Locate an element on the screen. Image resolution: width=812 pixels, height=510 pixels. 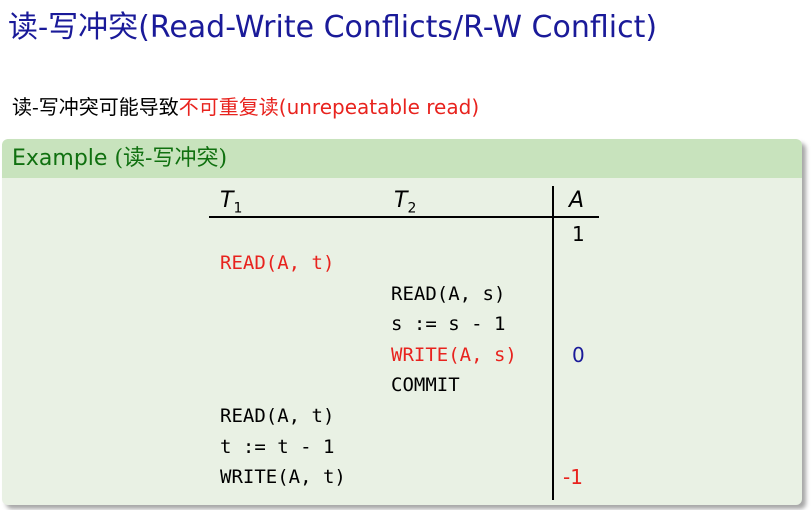
slide-title: 读-写冲突(Read-Write Conflicts/R-W Conflict) is located at coordinates (332, 24).